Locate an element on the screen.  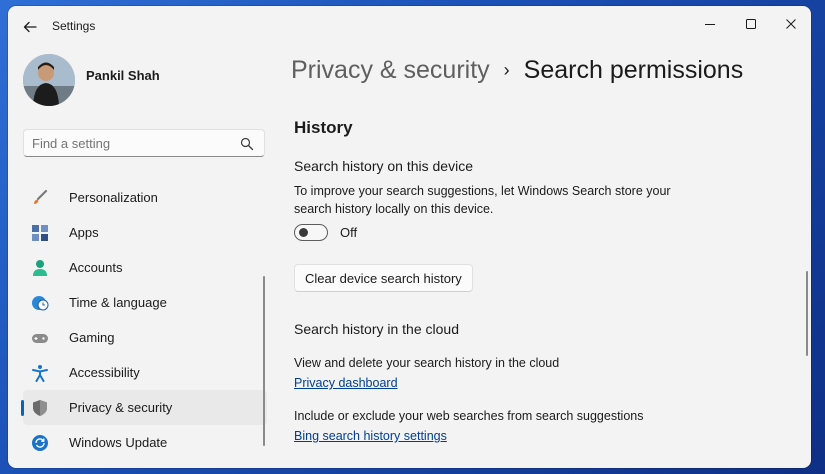
sidebar-item-label: Apps is located at coordinates (84, 232).